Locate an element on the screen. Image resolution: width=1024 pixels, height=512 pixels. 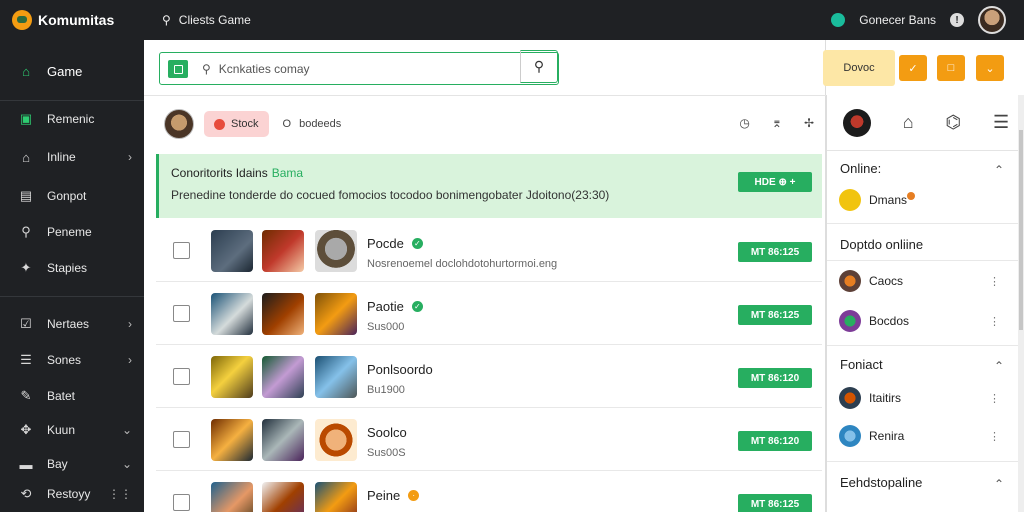
grid-handle-icon: ⋮⋮ is located at coordinates (120, 494).